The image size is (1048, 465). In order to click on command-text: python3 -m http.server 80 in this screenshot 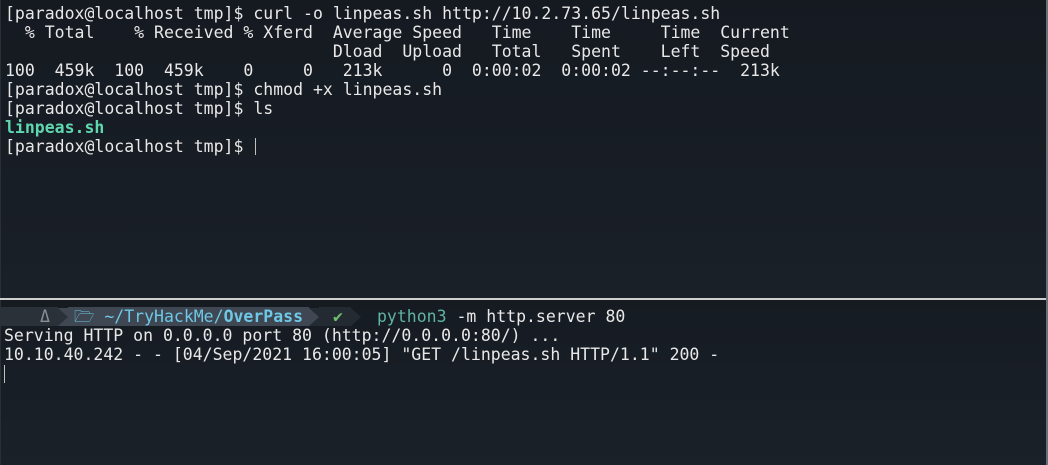, I will do `click(501, 316)`.